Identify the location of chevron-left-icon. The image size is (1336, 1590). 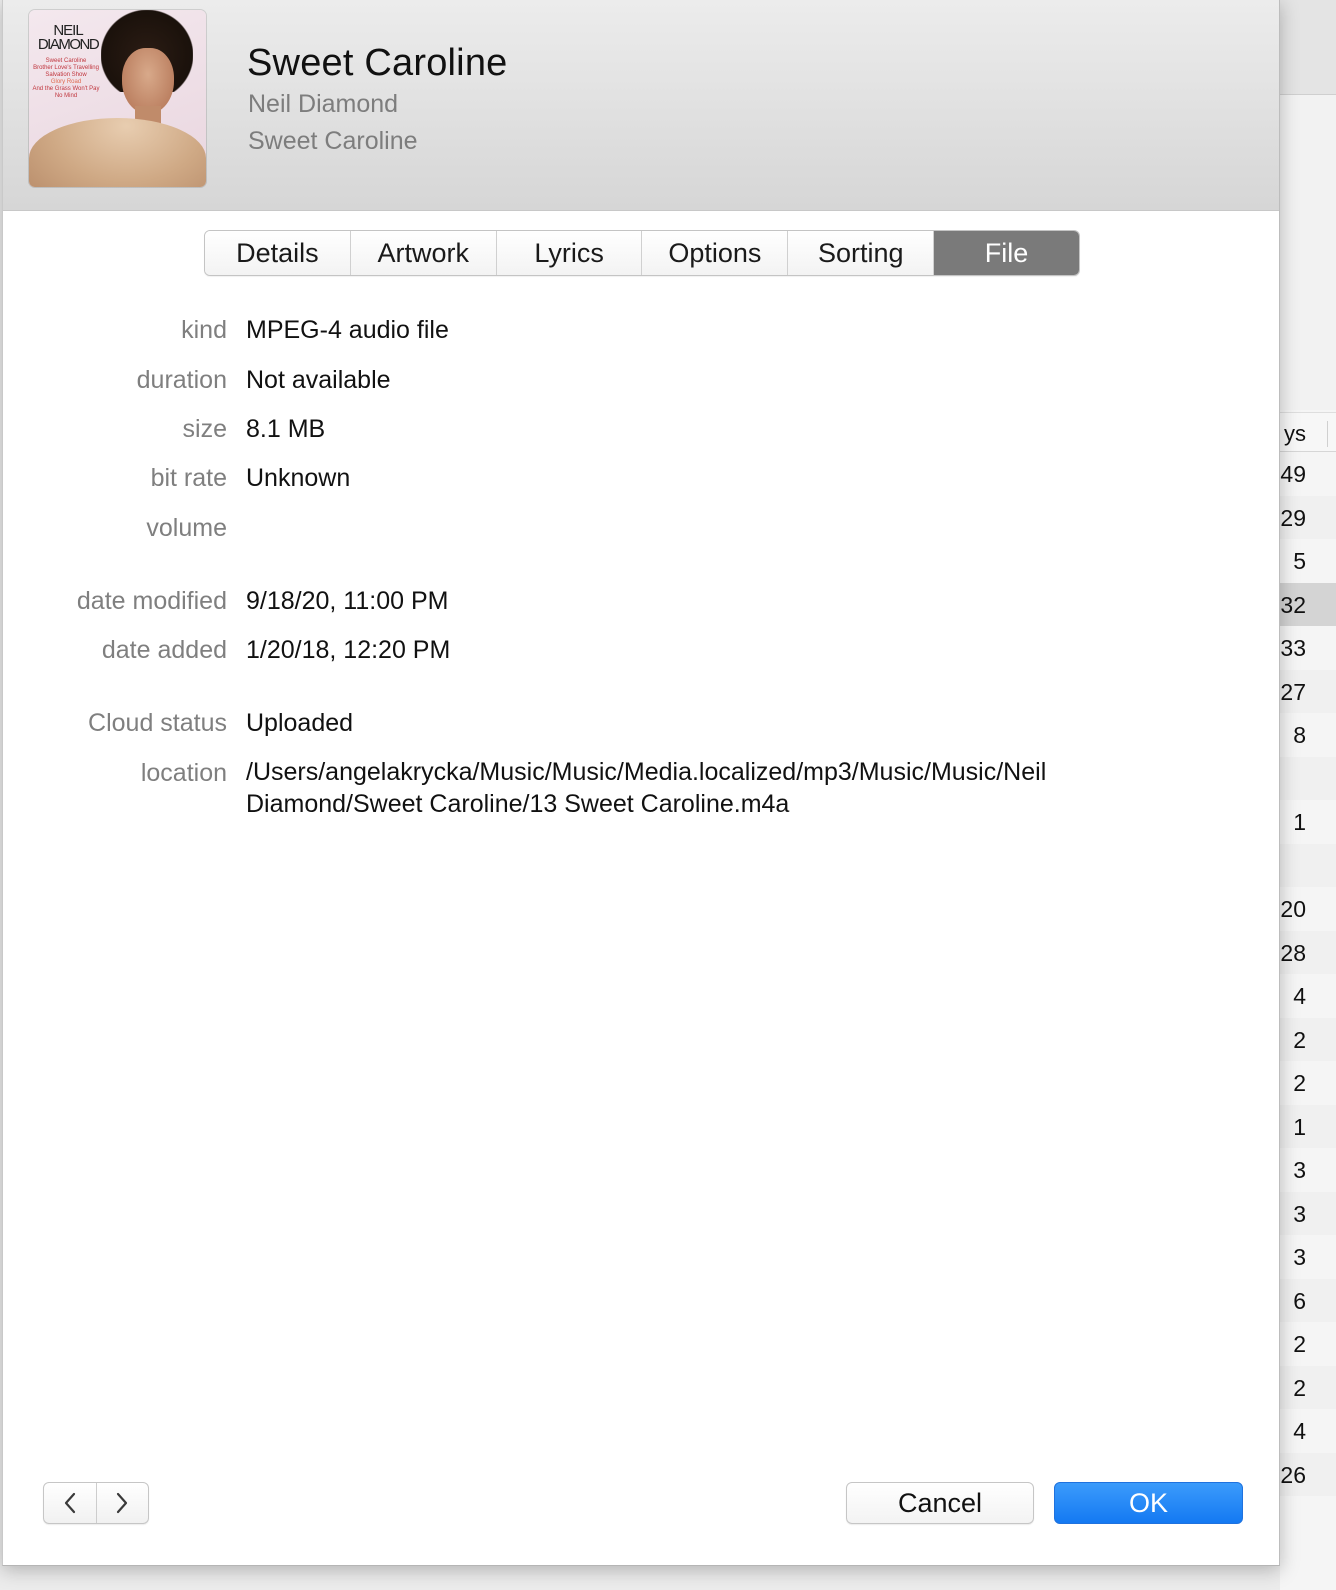
(69, 1503).